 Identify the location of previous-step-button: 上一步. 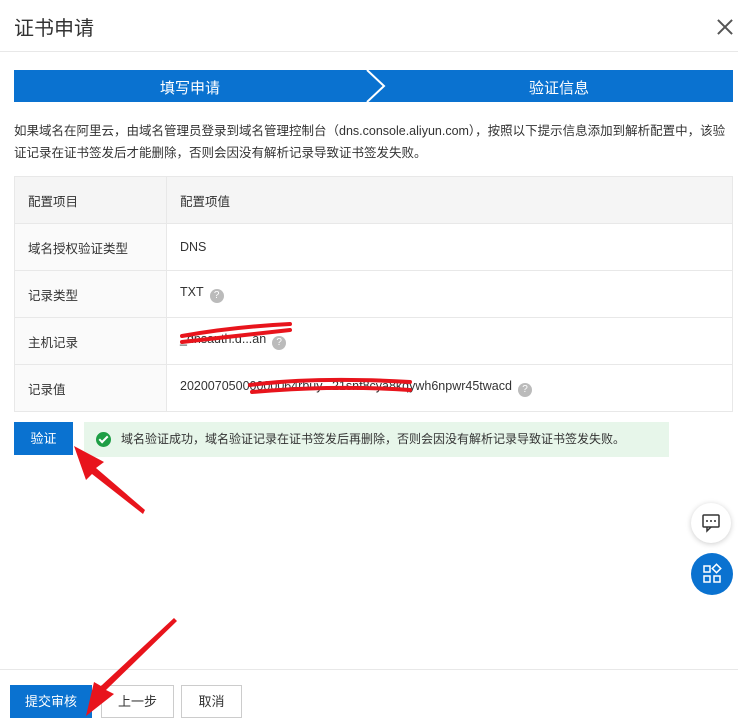
(137, 701).